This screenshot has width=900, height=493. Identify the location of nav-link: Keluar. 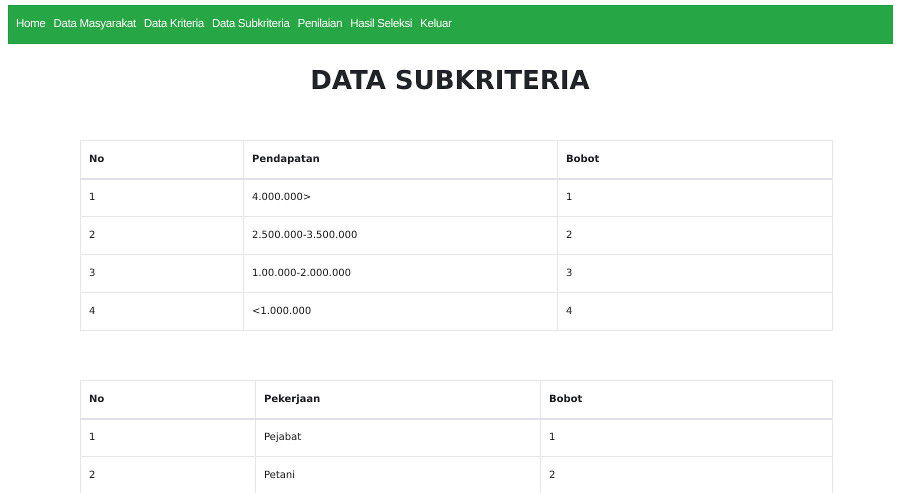
(436, 25).